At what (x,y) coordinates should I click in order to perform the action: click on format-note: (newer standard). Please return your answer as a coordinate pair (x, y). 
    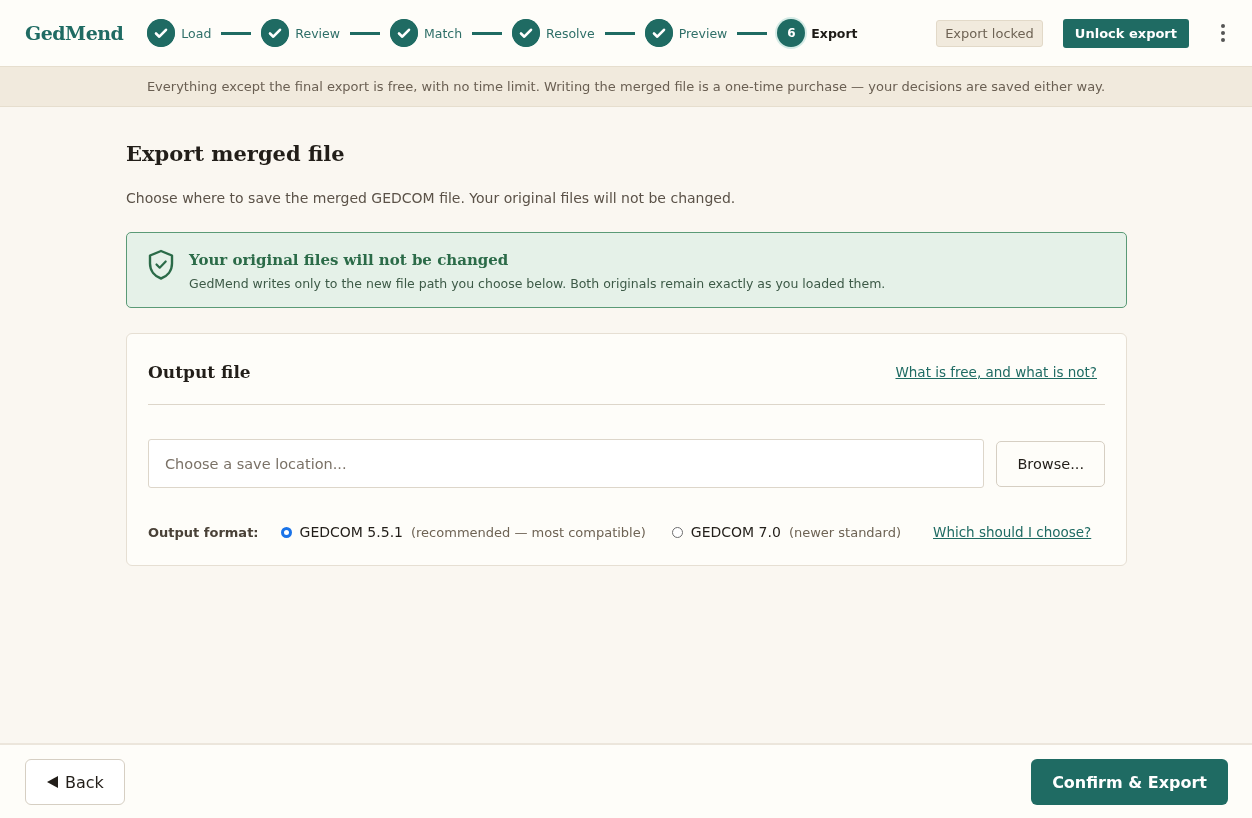
    Looking at the image, I should click on (845, 532).